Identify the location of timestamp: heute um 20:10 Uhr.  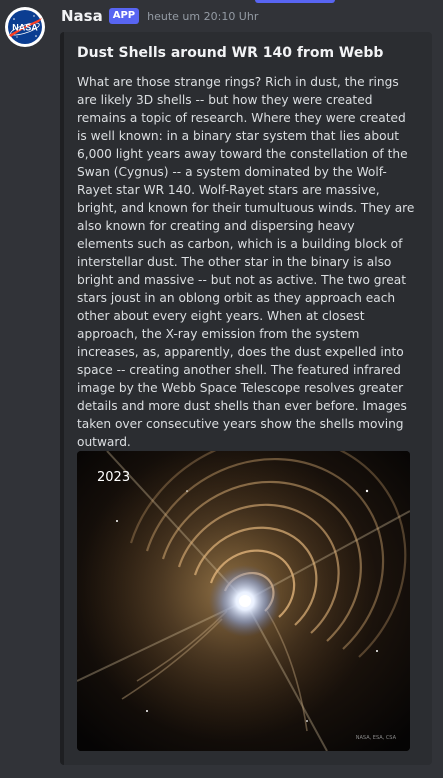
(202, 16).